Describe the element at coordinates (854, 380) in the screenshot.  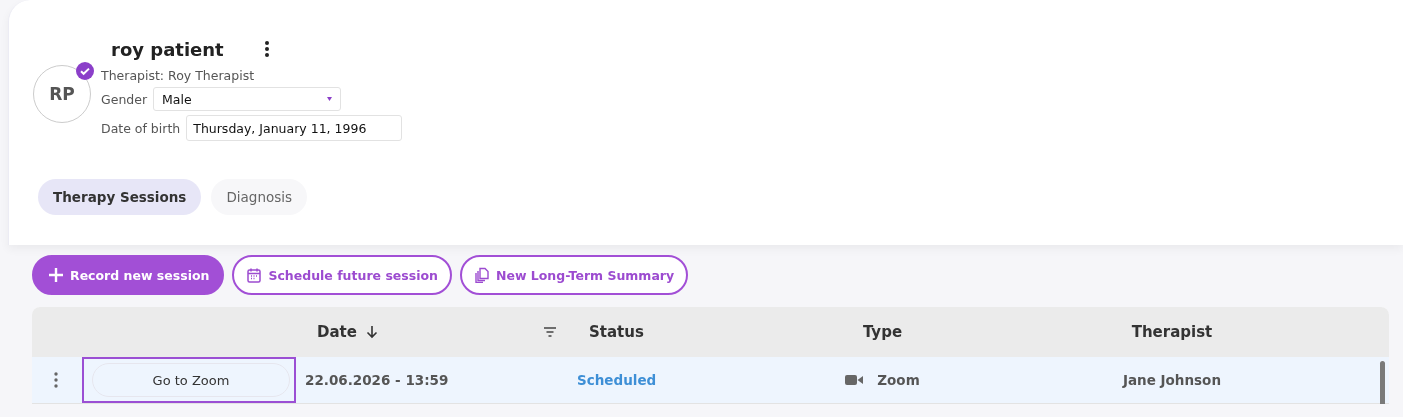
I see `video-camera-icon` at that location.